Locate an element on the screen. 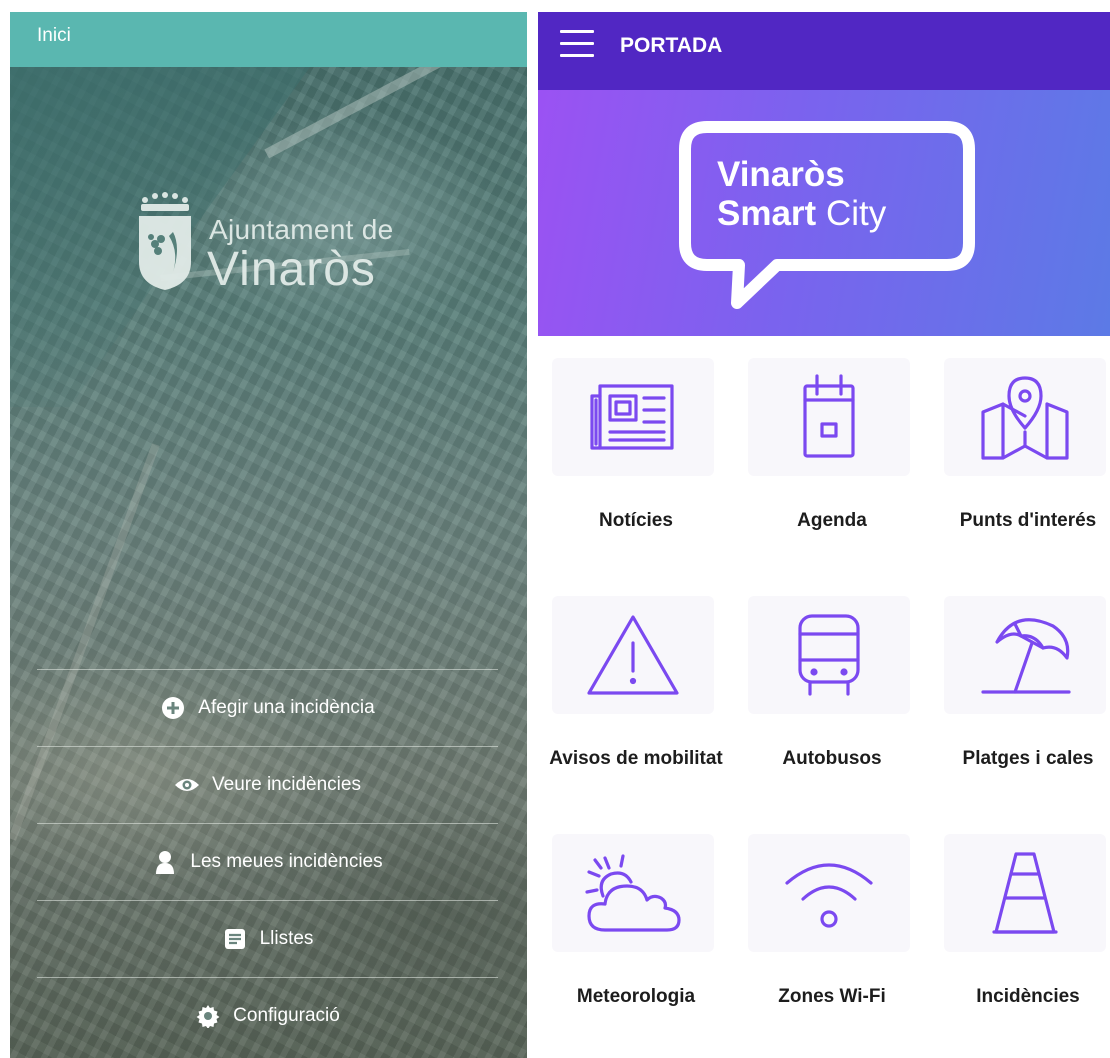  menu-settings: Configuració is located at coordinates (267, 1015).